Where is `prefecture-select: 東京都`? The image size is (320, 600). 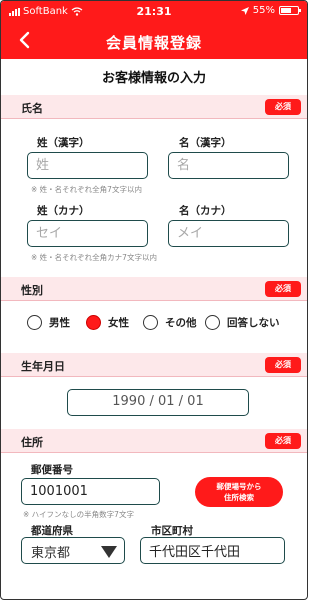
prefecture-select: 東京都 is located at coordinates (73, 550).